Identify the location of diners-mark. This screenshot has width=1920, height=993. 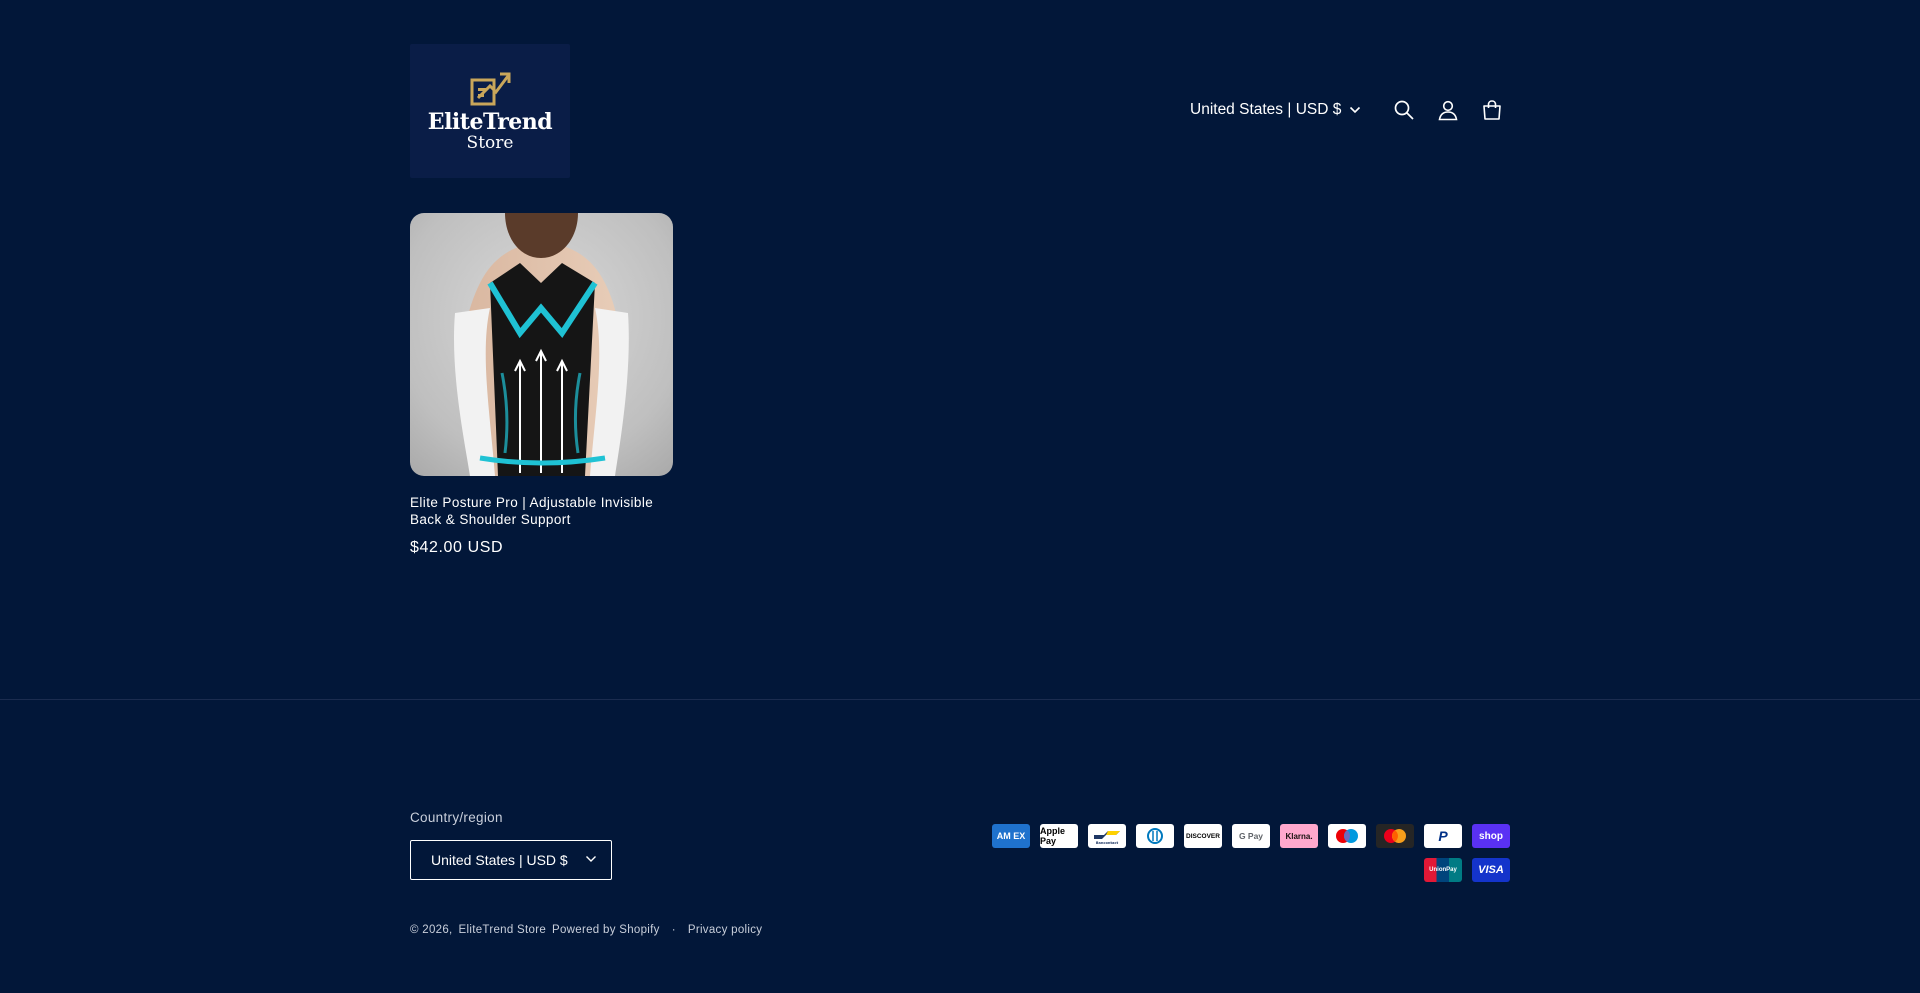
(1155, 836).